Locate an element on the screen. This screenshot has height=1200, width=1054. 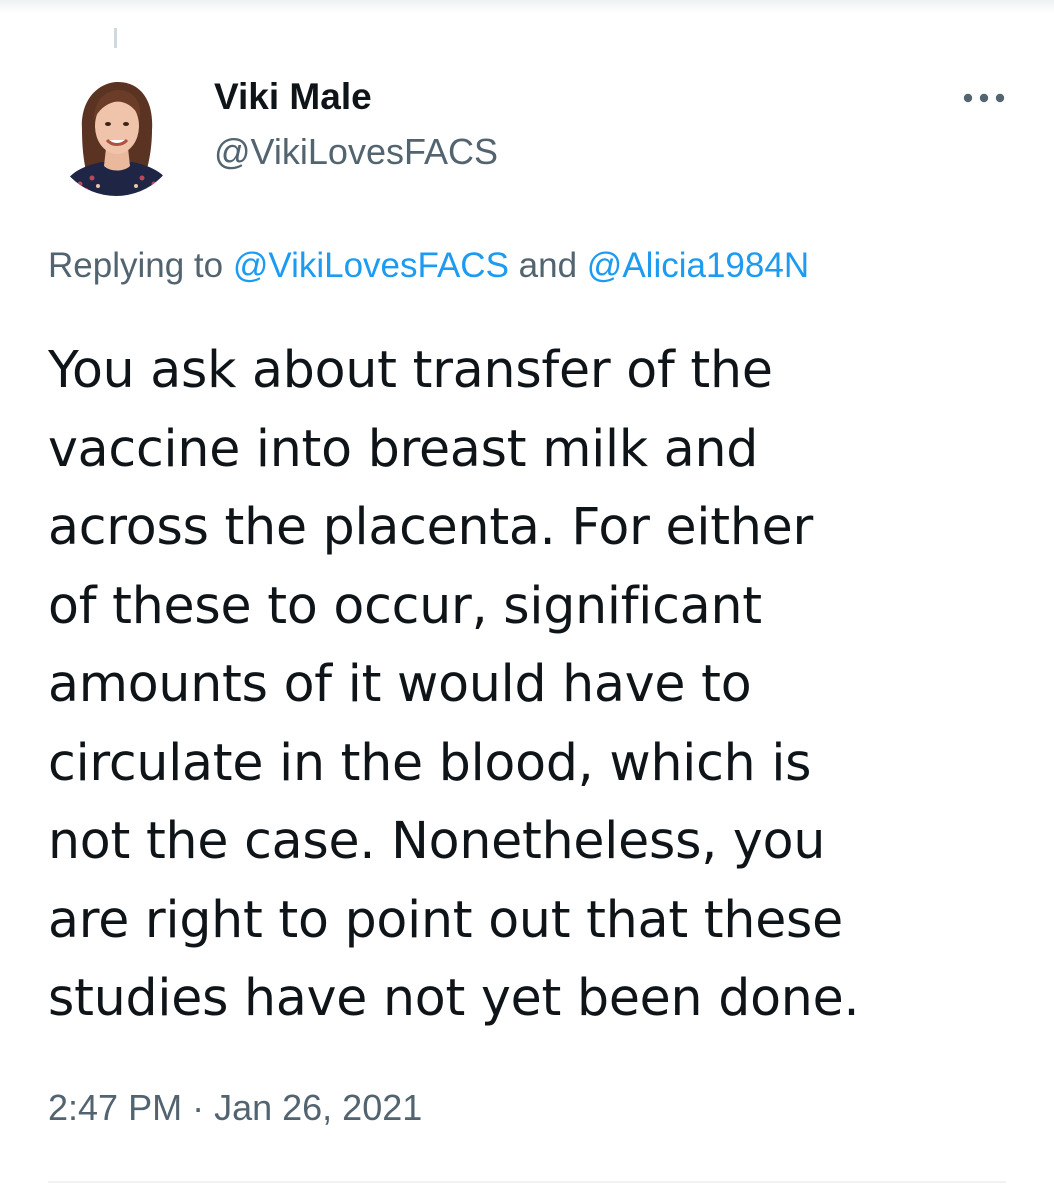
reply-joiner: and is located at coordinates (547, 265).